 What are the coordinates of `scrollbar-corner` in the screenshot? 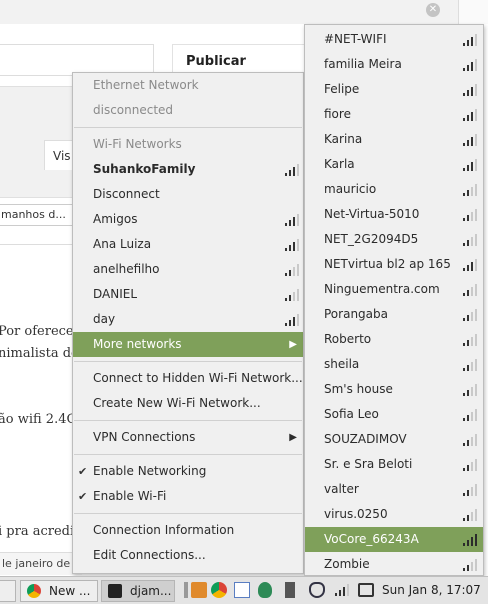 It's located at (473, 12).